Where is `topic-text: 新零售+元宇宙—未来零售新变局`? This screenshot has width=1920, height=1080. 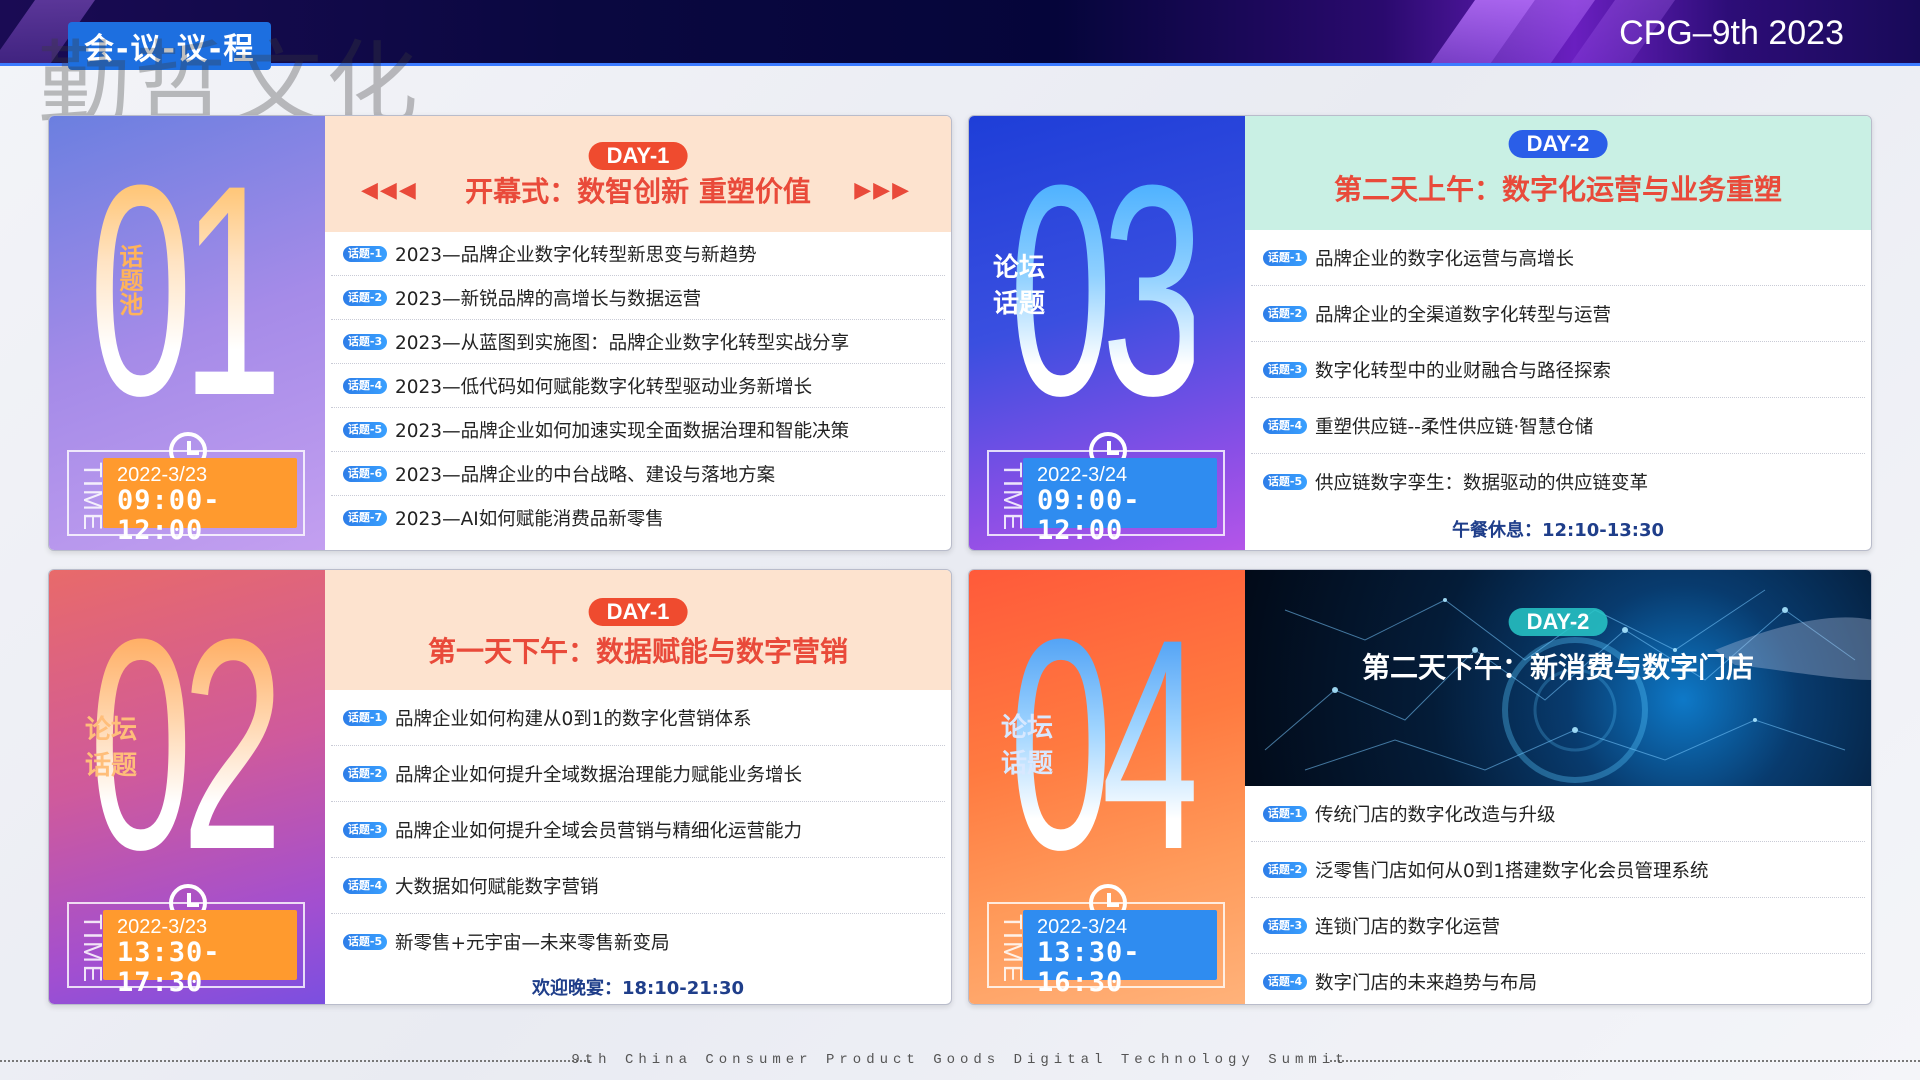 topic-text: 新零售+元宇宙—未来零售新变局 is located at coordinates (532, 943).